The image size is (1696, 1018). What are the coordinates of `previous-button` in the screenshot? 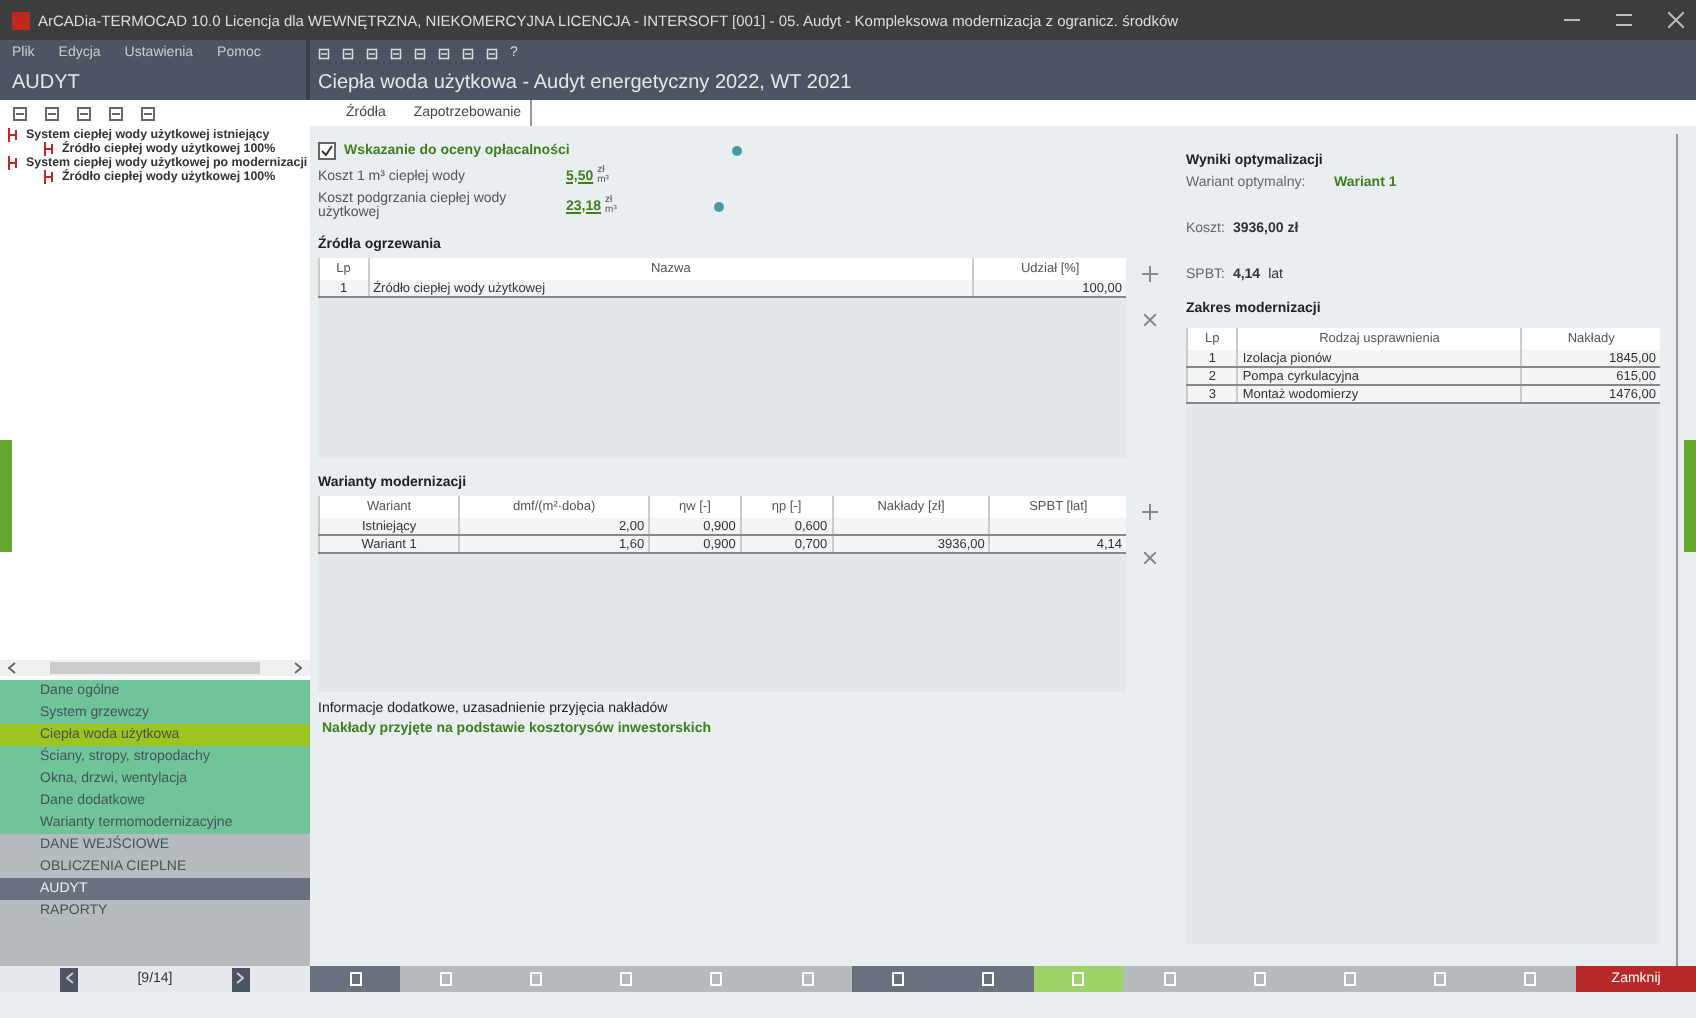 It's located at (69, 979).